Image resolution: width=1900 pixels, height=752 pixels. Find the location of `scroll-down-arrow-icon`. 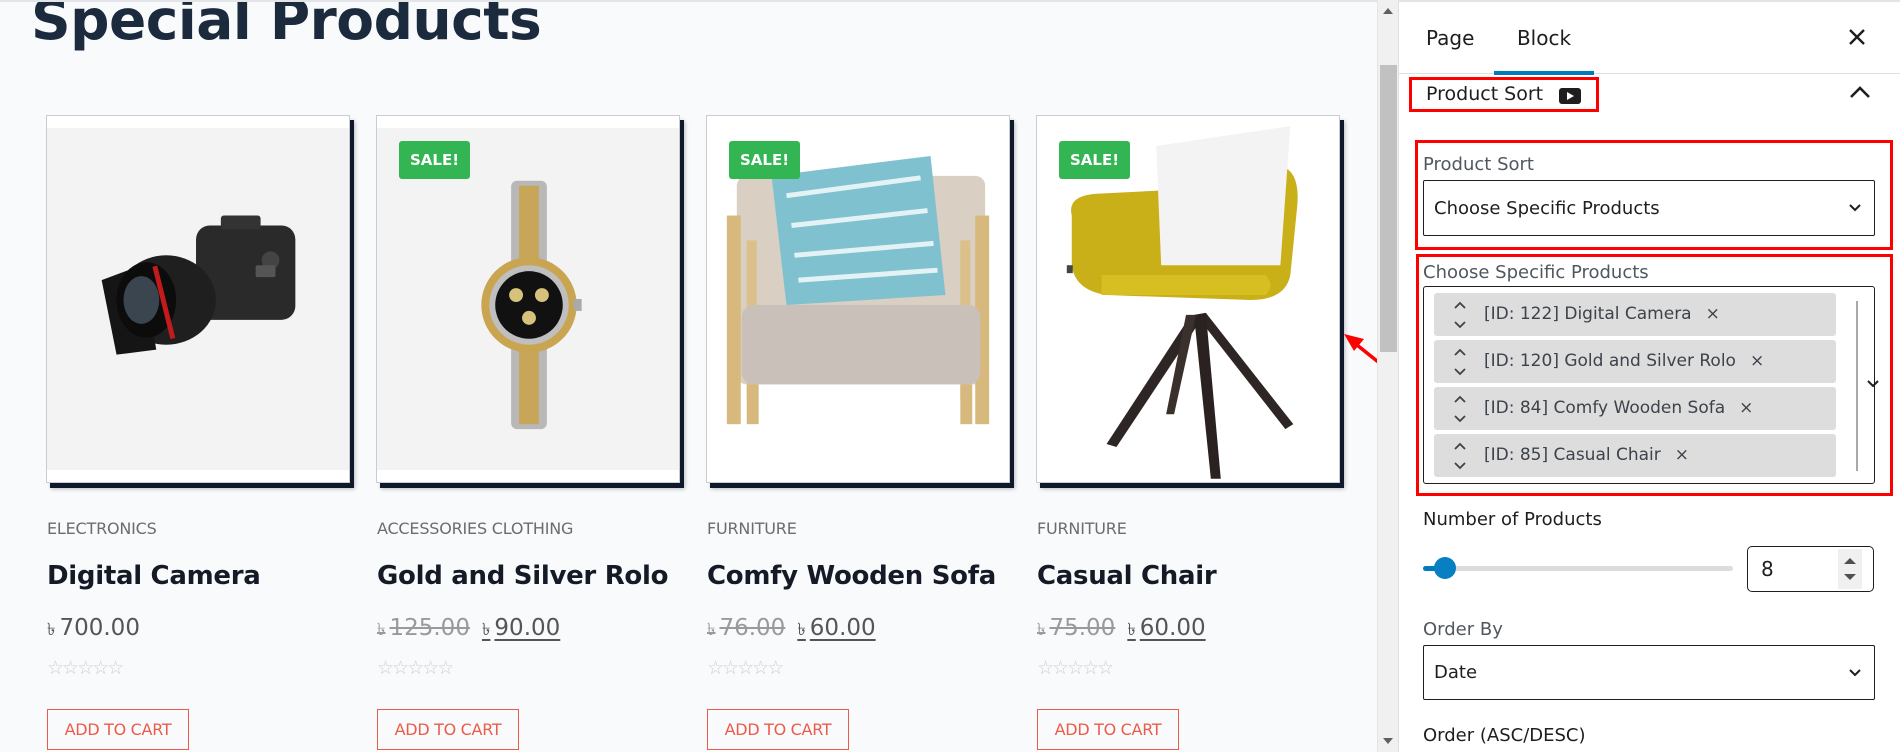

scroll-down-arrow-icon is located at coordinates (1388, 741).